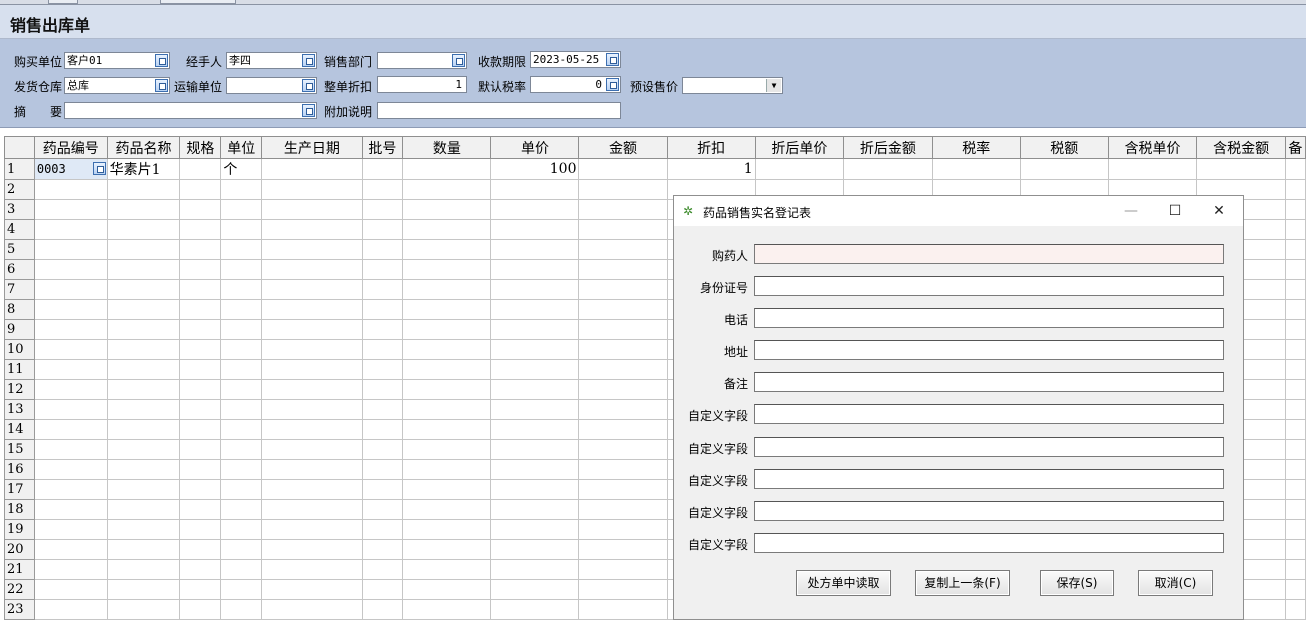  What do you see at coordinates (1175, 583) in the screenshot?
I see `cancel-button: 取消(C)` at bounding box center [1175, 583].